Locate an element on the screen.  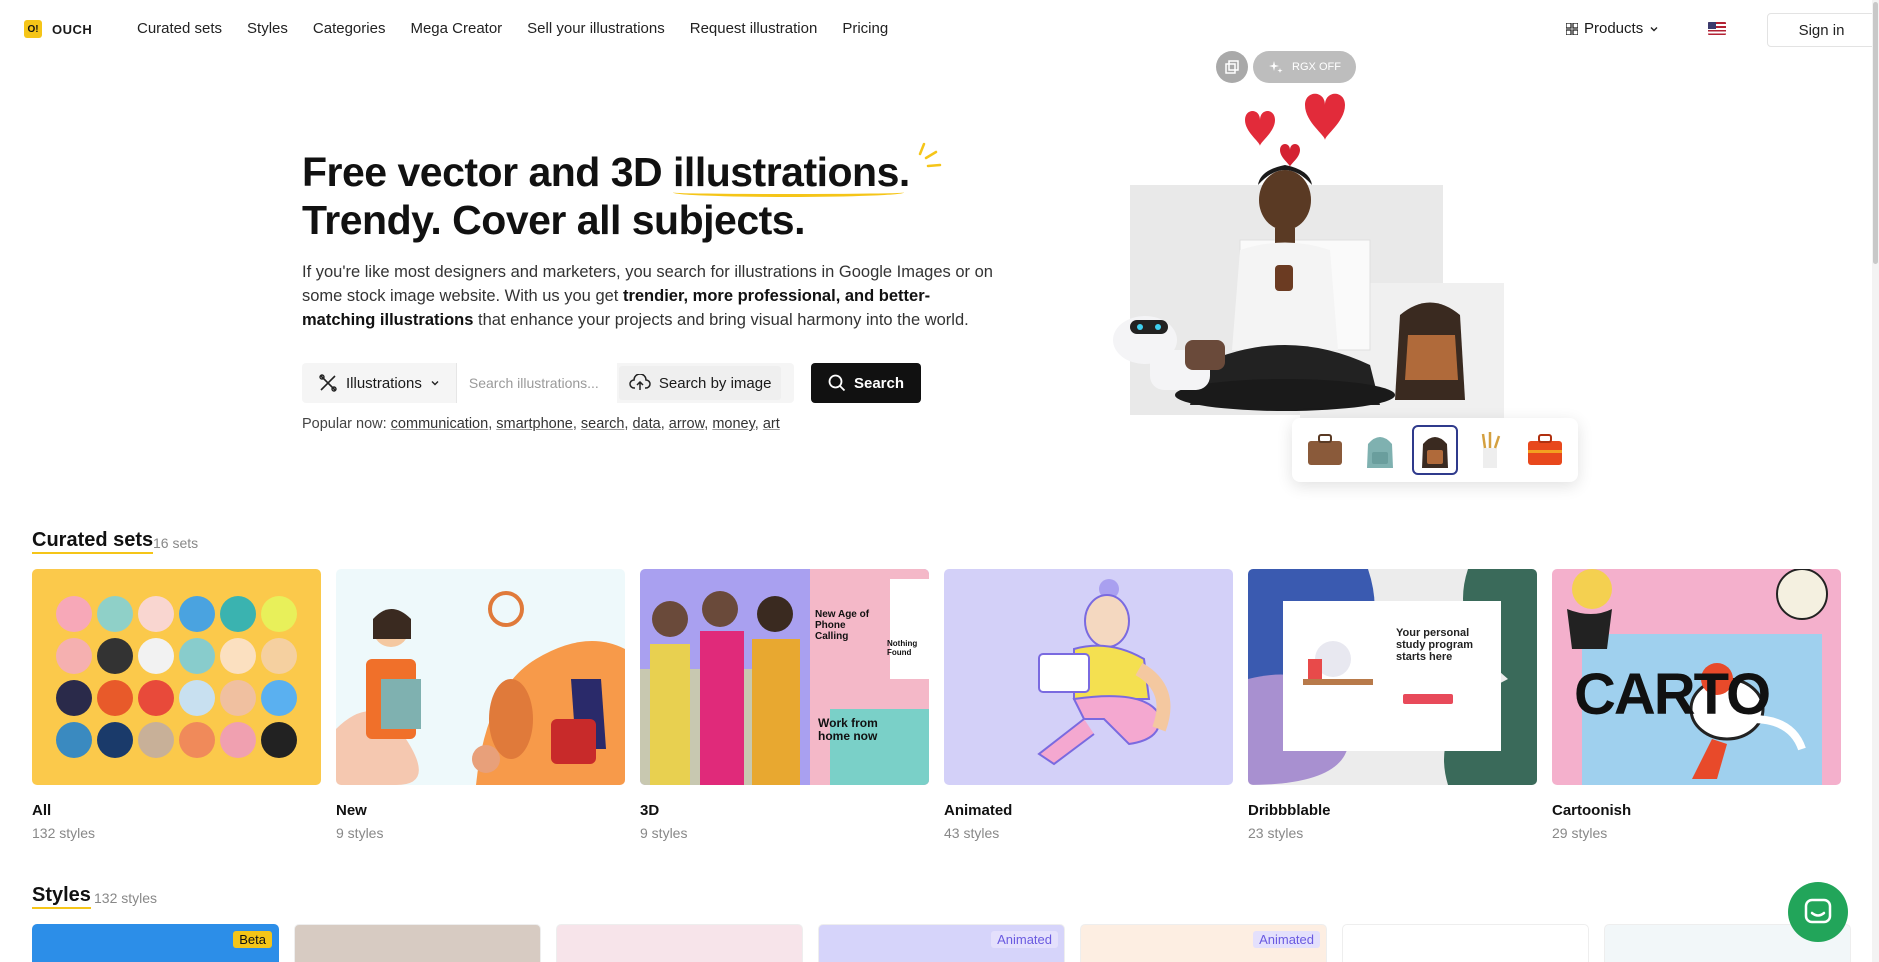
beta-badge: Beta is located at coordinates (252, 939).